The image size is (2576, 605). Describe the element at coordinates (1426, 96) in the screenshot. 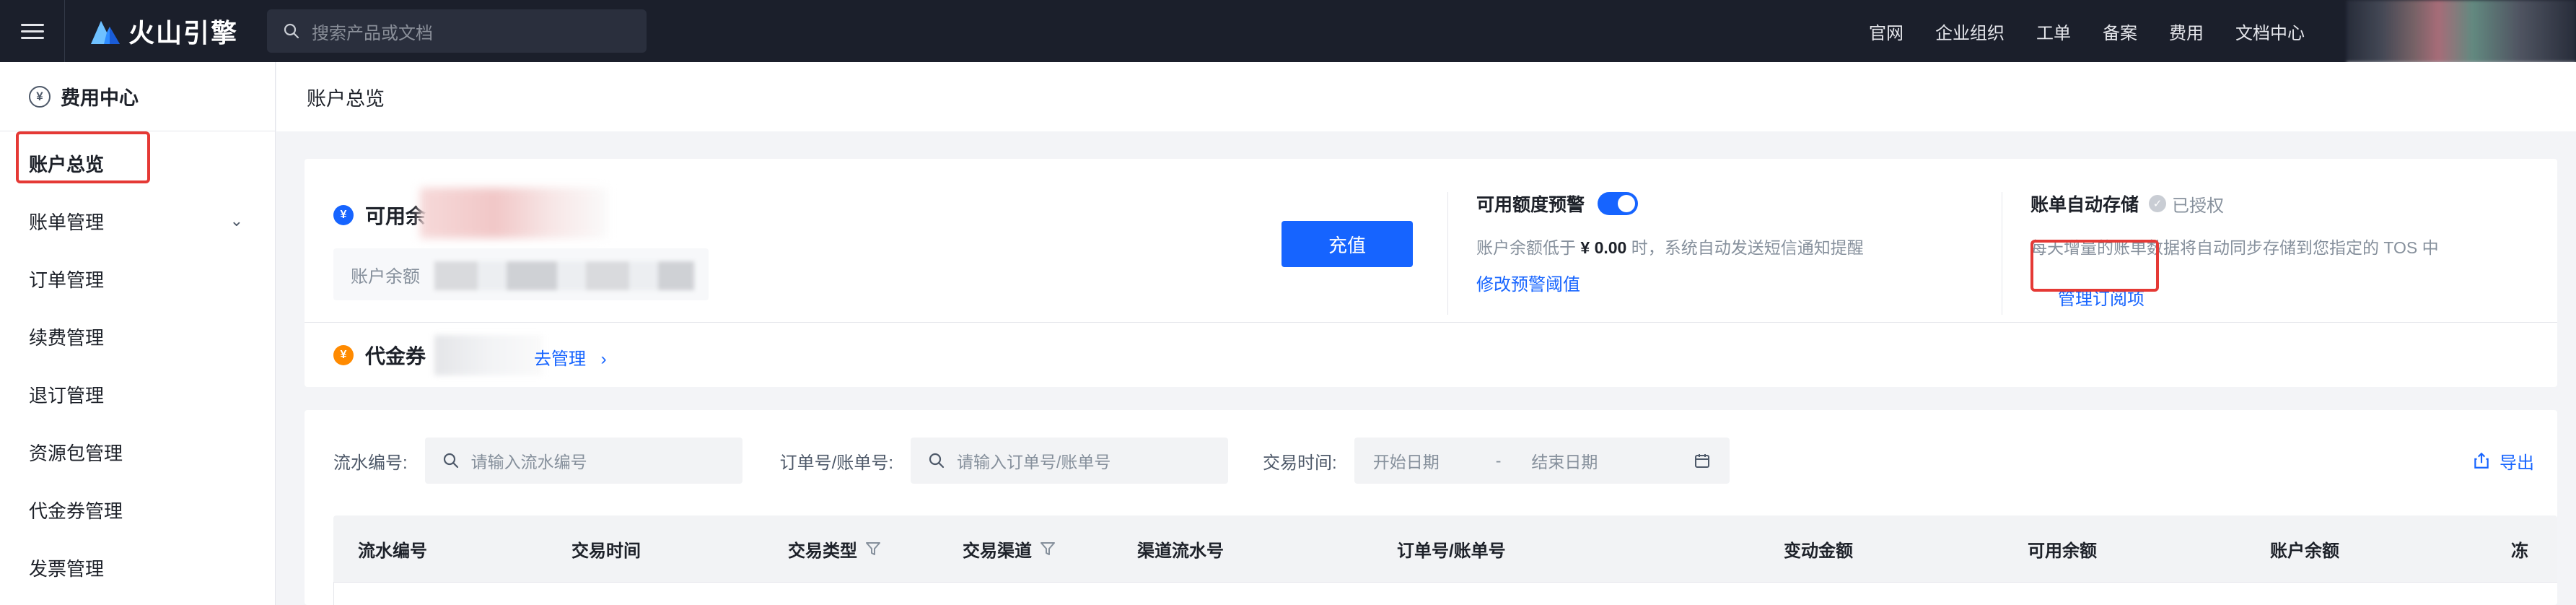

I see `page-title: 账户总览` at that location.